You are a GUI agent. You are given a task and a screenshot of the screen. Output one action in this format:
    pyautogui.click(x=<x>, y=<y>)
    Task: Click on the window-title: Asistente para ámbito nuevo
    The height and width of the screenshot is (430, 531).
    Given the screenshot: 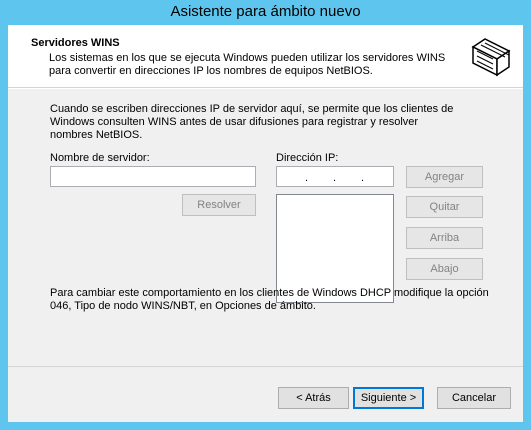 What is the action you would take?
    pyautogui.click(x=265, y=11)
    